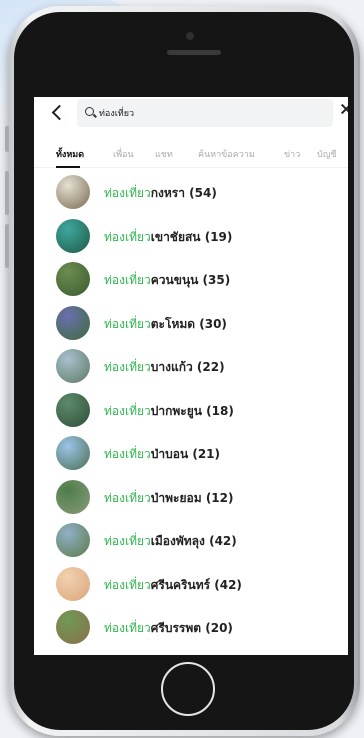 This screenshot has height=738, width=364. What do you see at coordinates (206, 454) in the screenshot?
I see `result-count: (21)` at bounding box center [206, 454].